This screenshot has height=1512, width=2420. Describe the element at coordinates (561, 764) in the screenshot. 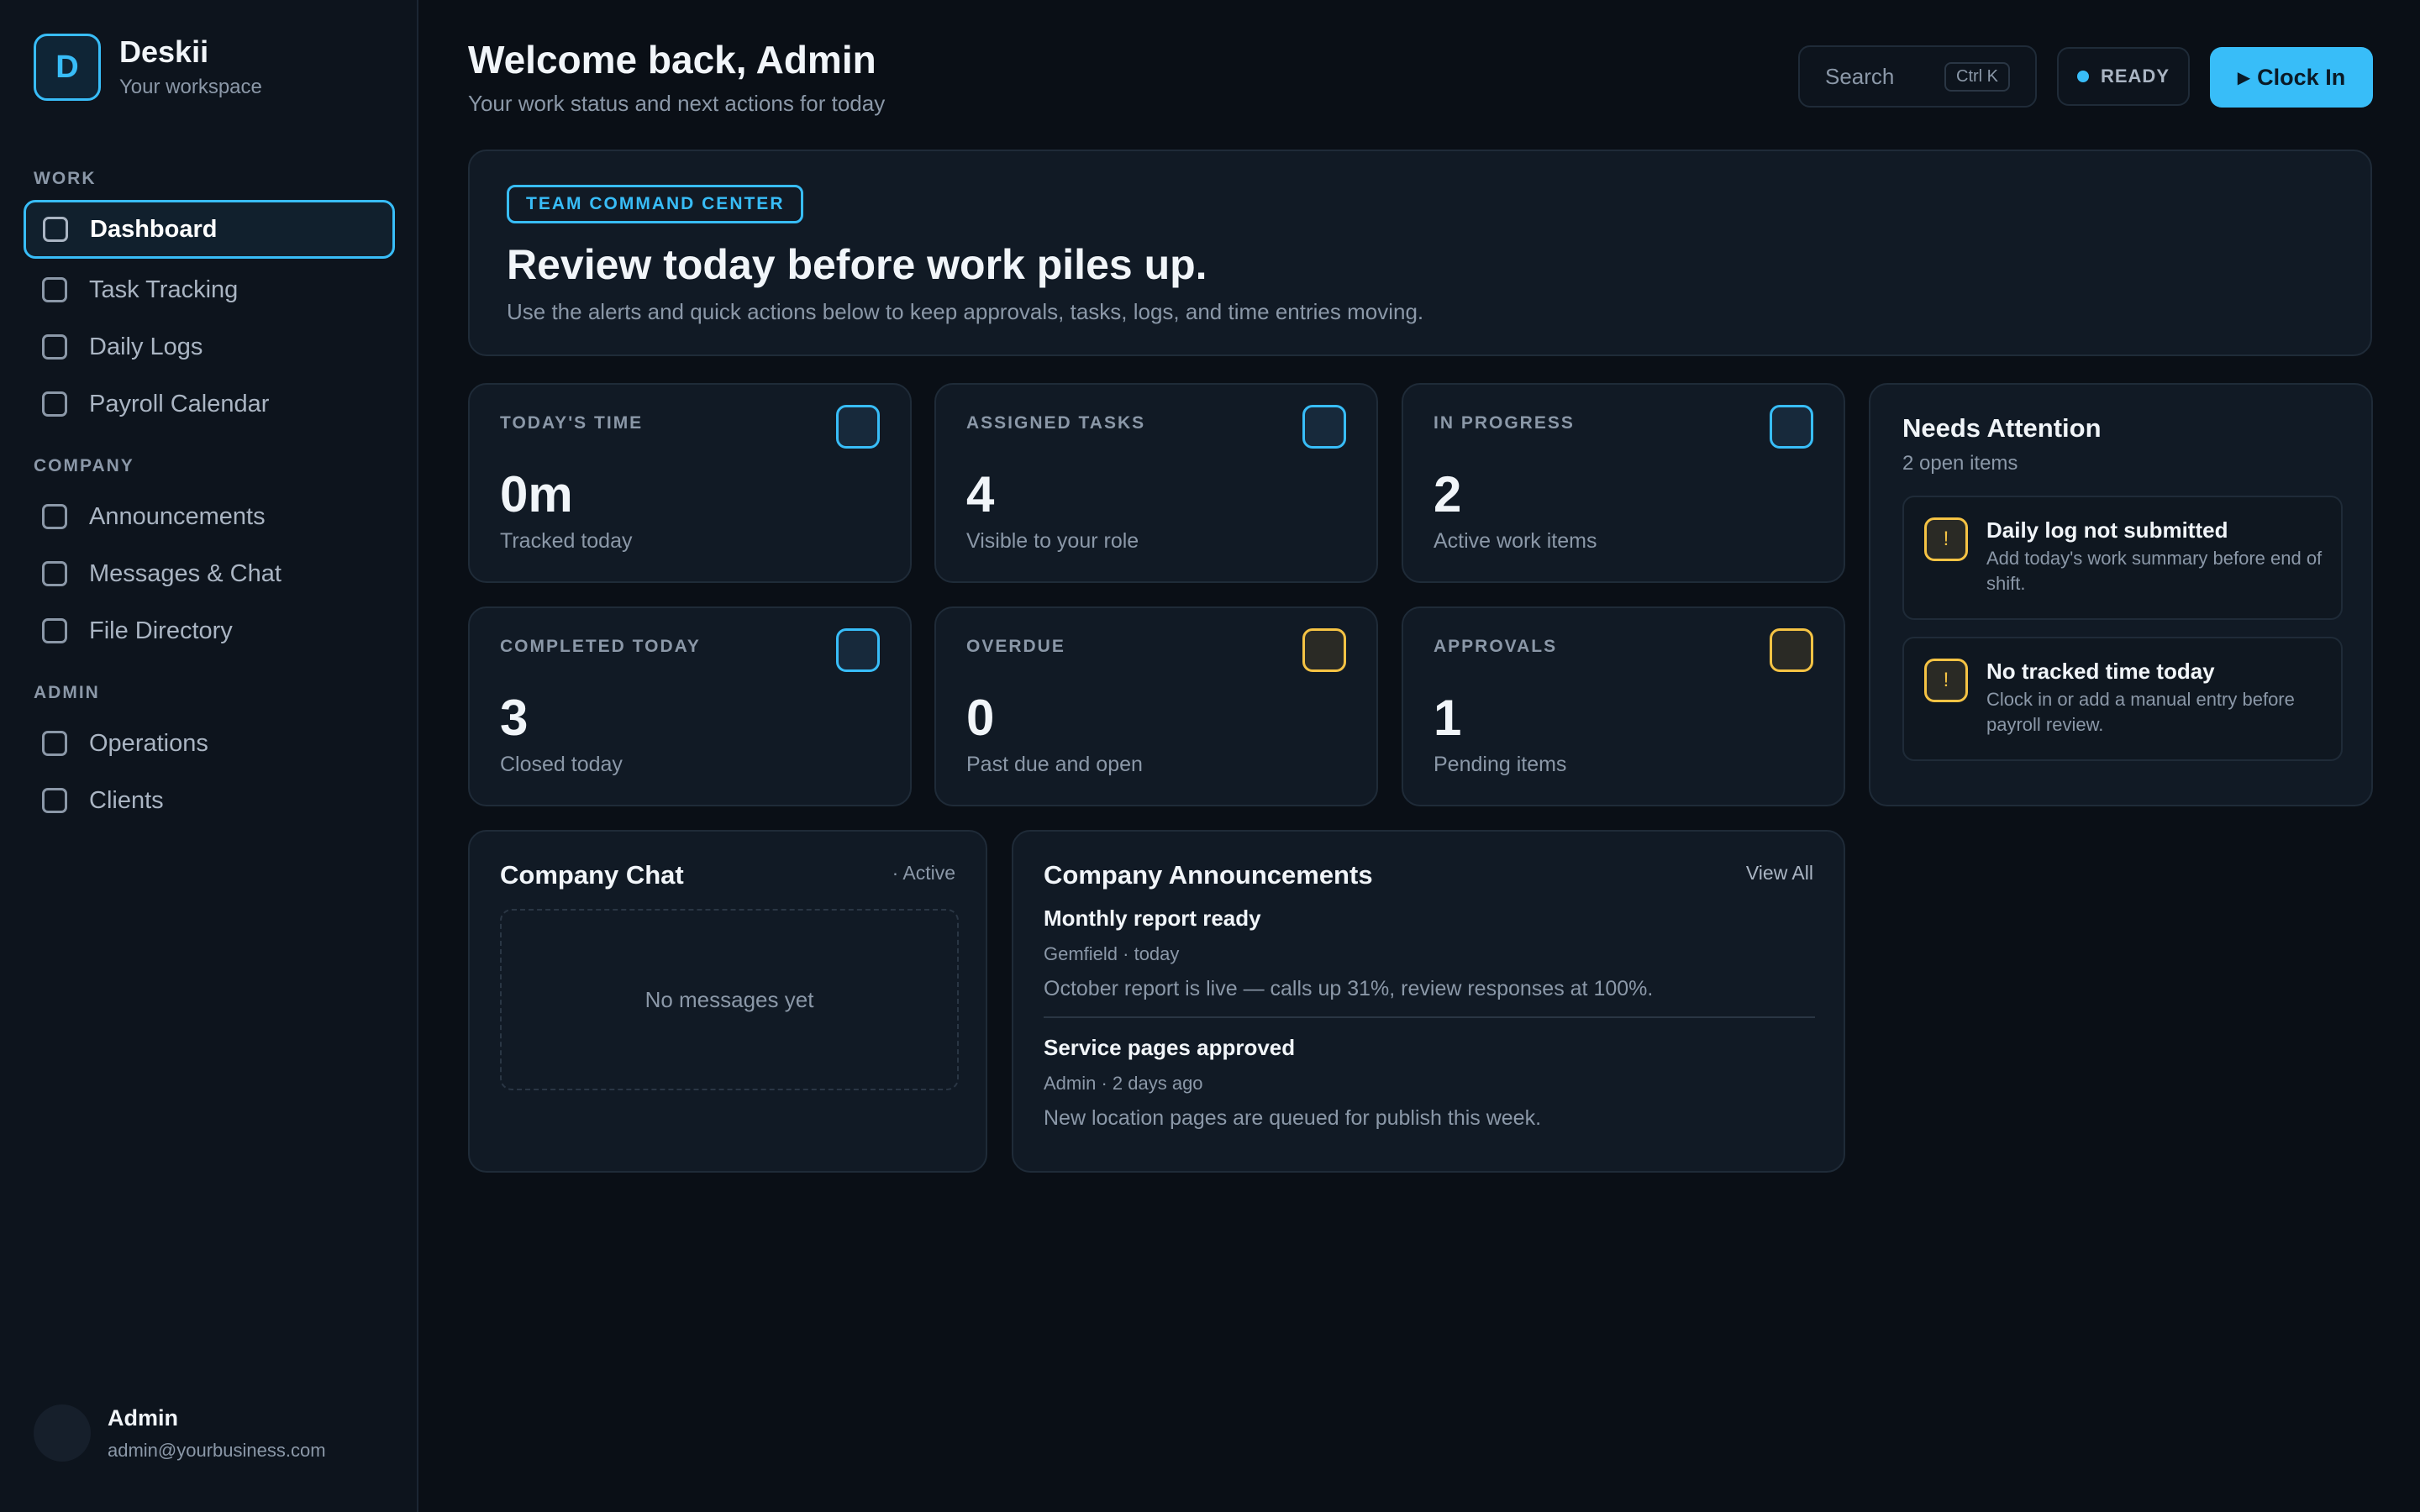

I see `stat-description: Closed today` at that location.